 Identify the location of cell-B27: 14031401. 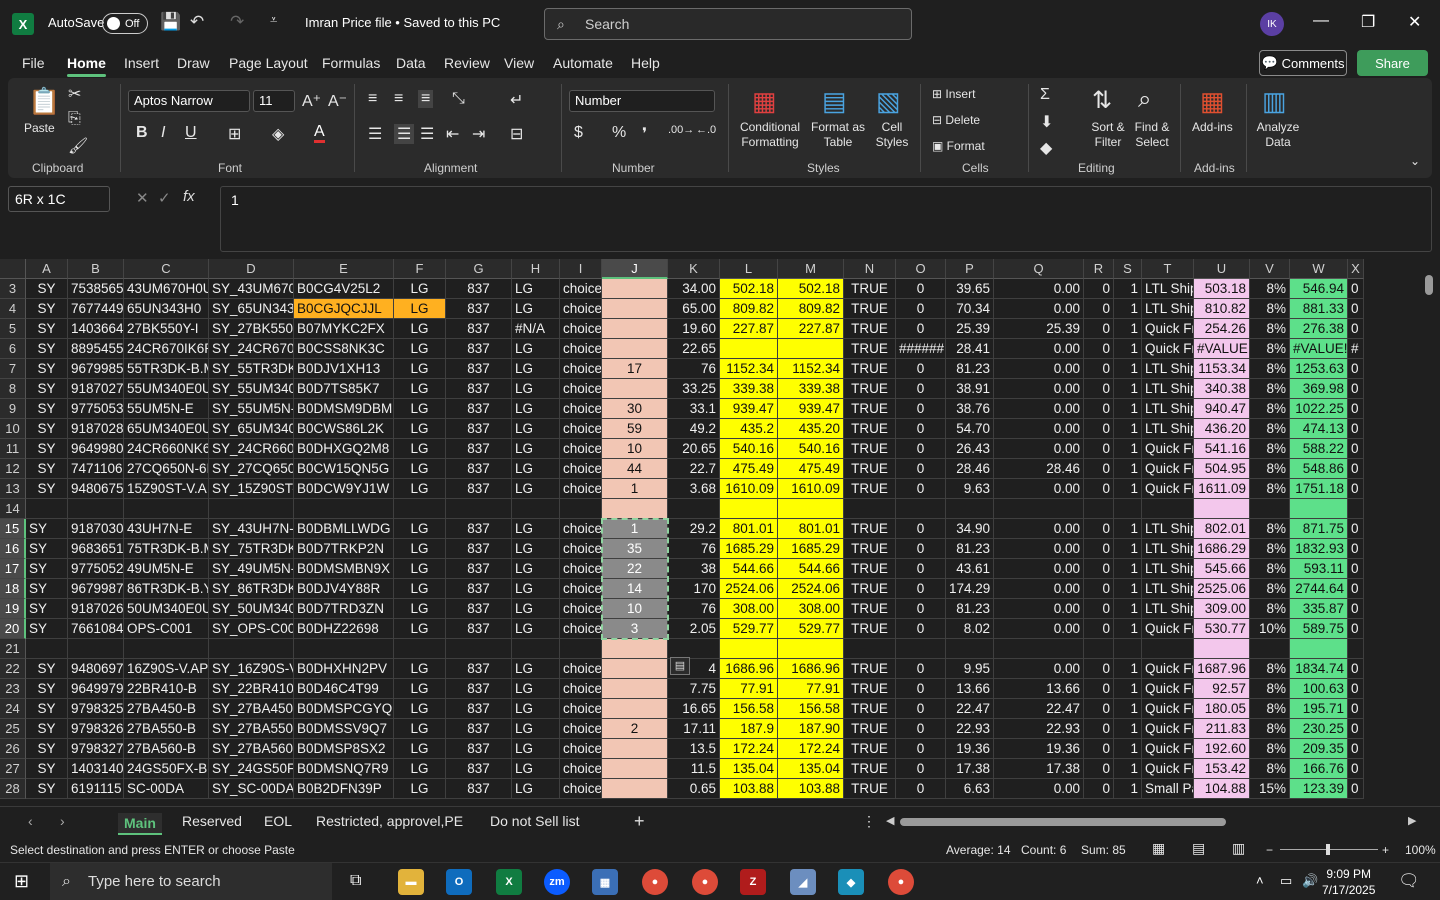
(96, 769).